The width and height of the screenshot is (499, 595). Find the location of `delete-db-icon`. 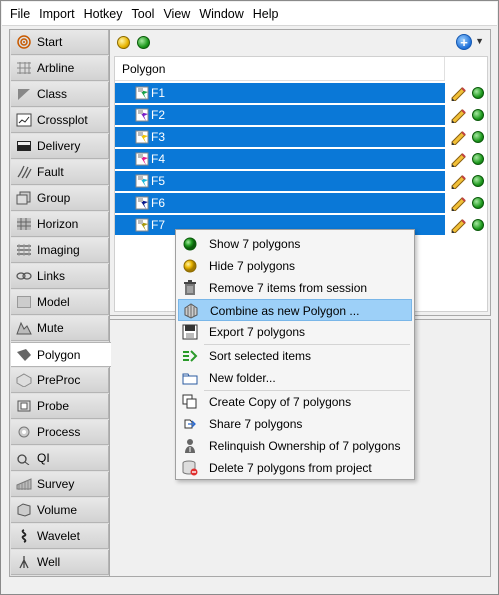

delete-db-icon is located at coordinates (190, 468).